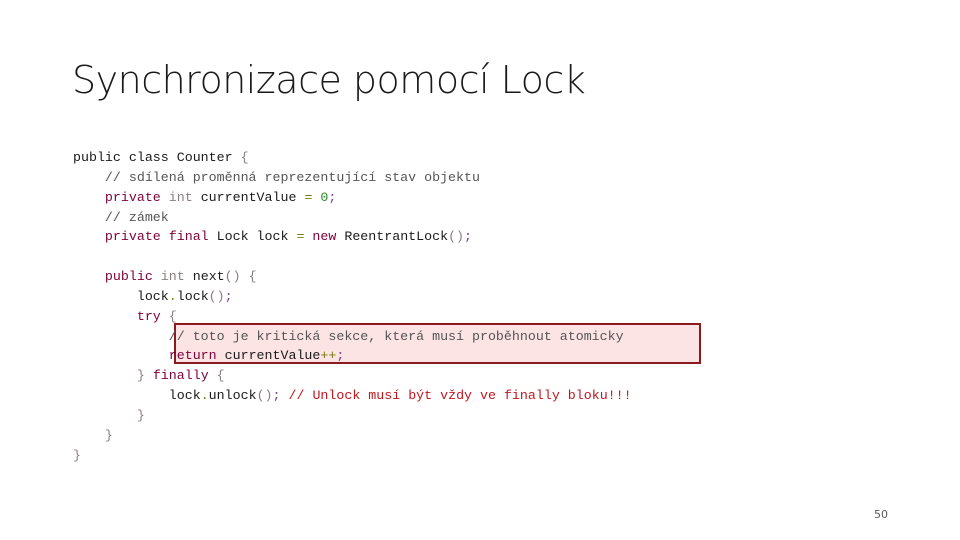  Describe the element at coordinates (329, 80) in the screenshot. I see `slide-title: Synchronizace pomocí Lock` at that location.